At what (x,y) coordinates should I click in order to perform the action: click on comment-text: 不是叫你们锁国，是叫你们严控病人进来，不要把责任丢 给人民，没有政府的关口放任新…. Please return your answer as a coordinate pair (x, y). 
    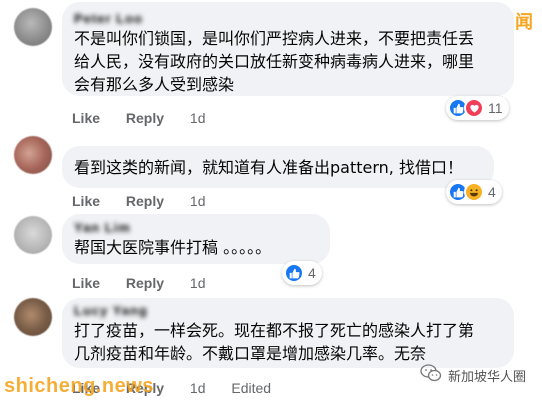
    Looking at the image, I should click on (288, 61).